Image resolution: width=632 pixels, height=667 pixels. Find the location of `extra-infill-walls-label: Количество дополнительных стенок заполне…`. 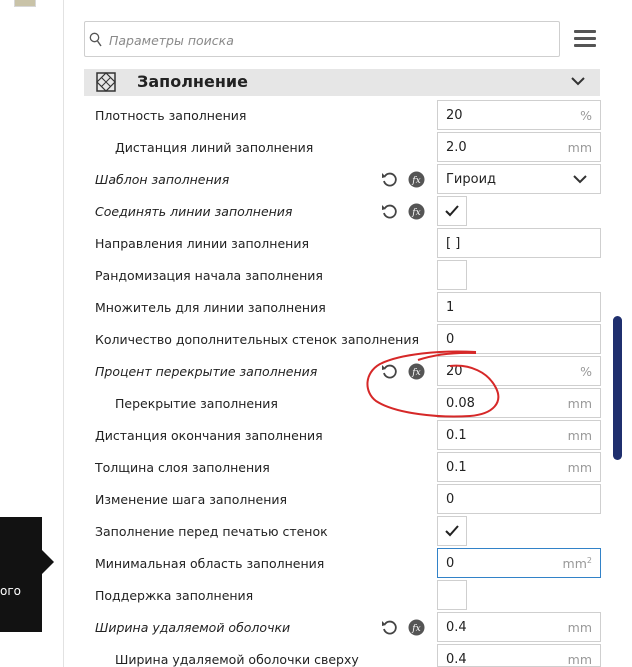

extra-infill-walls-label: Количество дополнительных стенок заполне… is located at coordinates (257, 339).